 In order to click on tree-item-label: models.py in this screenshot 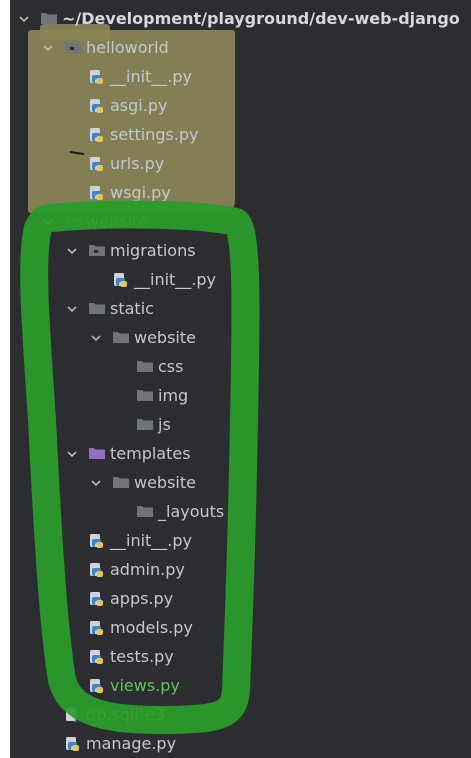, I will do `click(151, 627)`.